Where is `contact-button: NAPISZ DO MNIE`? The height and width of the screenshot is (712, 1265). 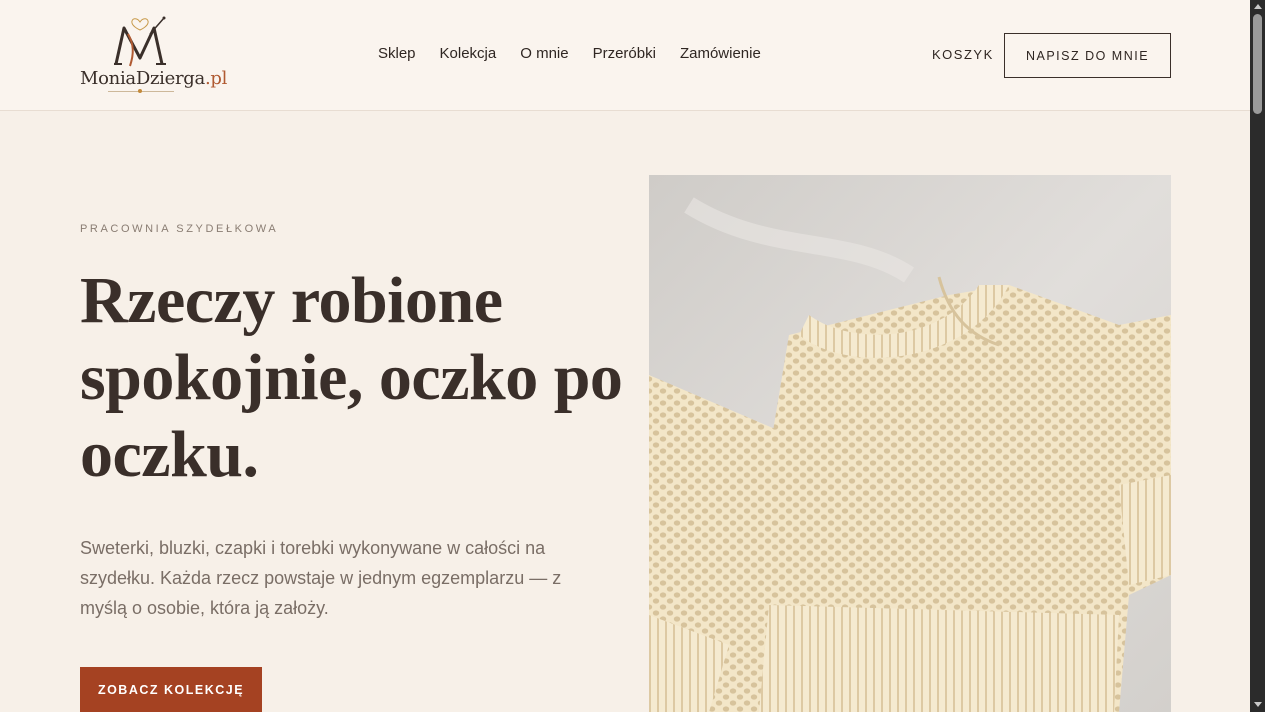
contact-button: NAPISZ DO MNIE is located at coordinates (1087, 55).